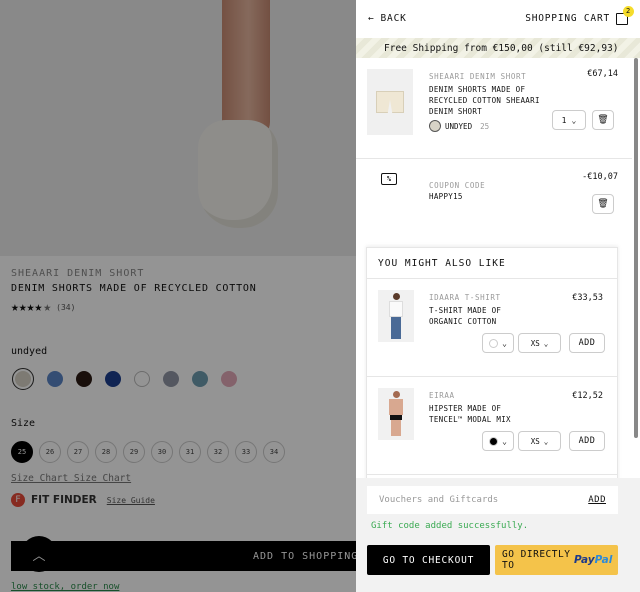  I want to click on quantity-select: 1 ⌄, so click(569, 120).